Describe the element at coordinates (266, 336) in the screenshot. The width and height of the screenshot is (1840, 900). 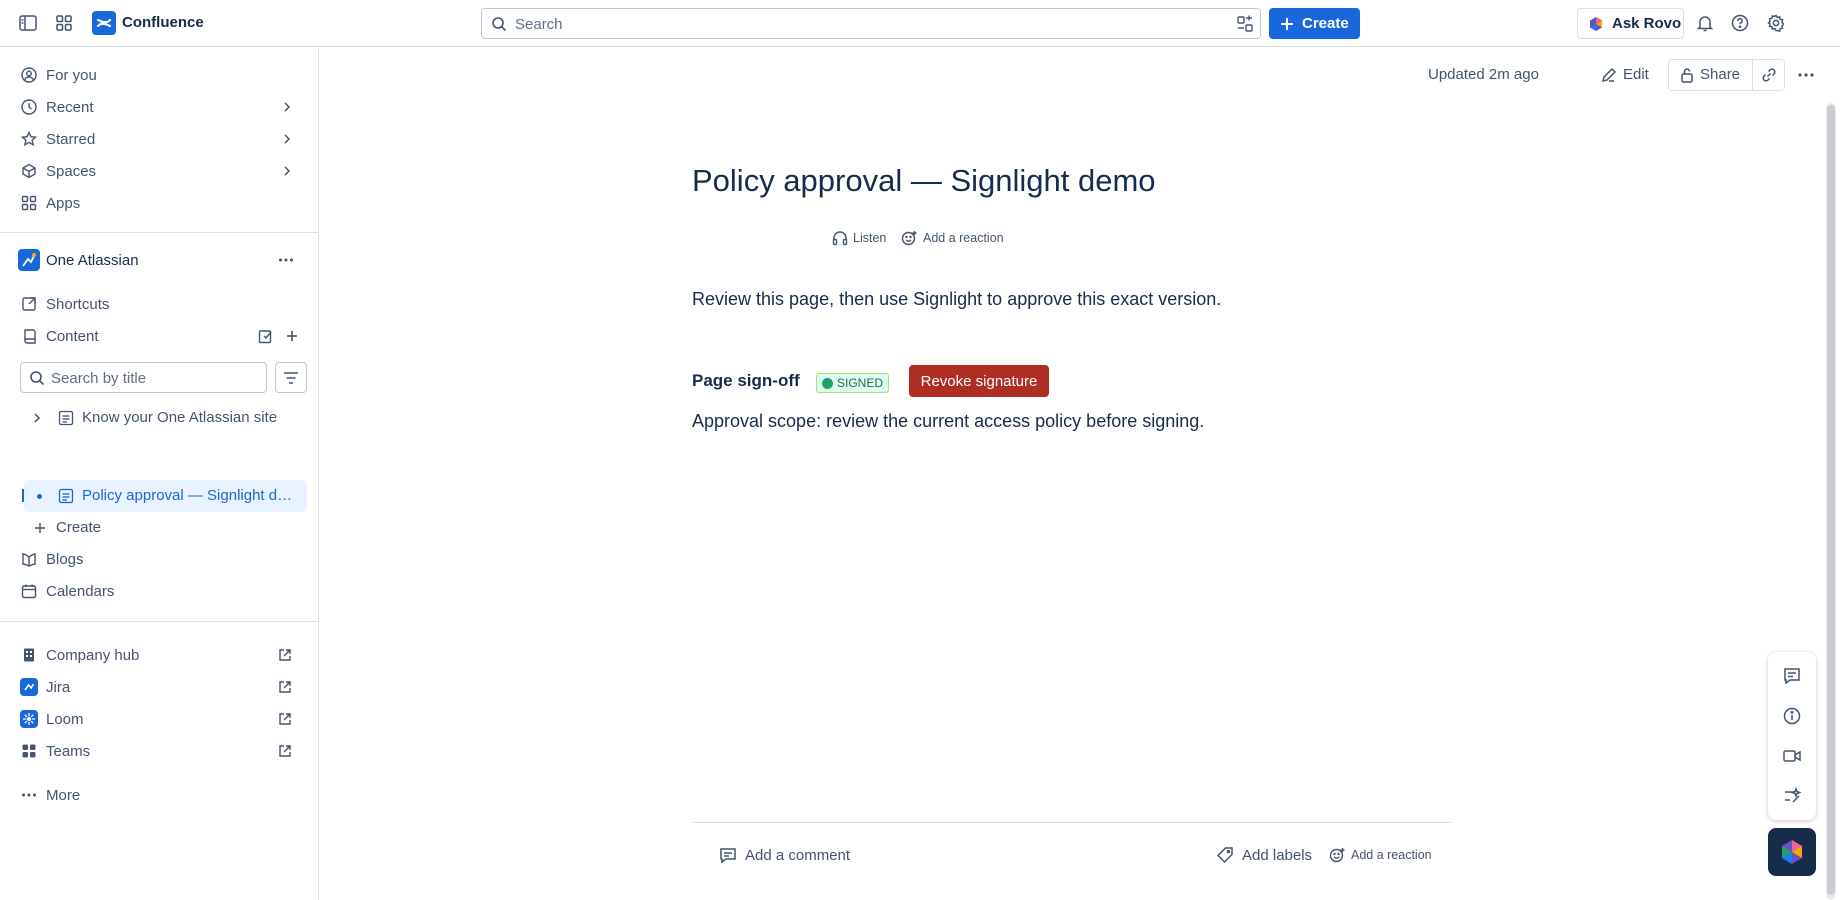
I see `create-from-template-icon` at that location.